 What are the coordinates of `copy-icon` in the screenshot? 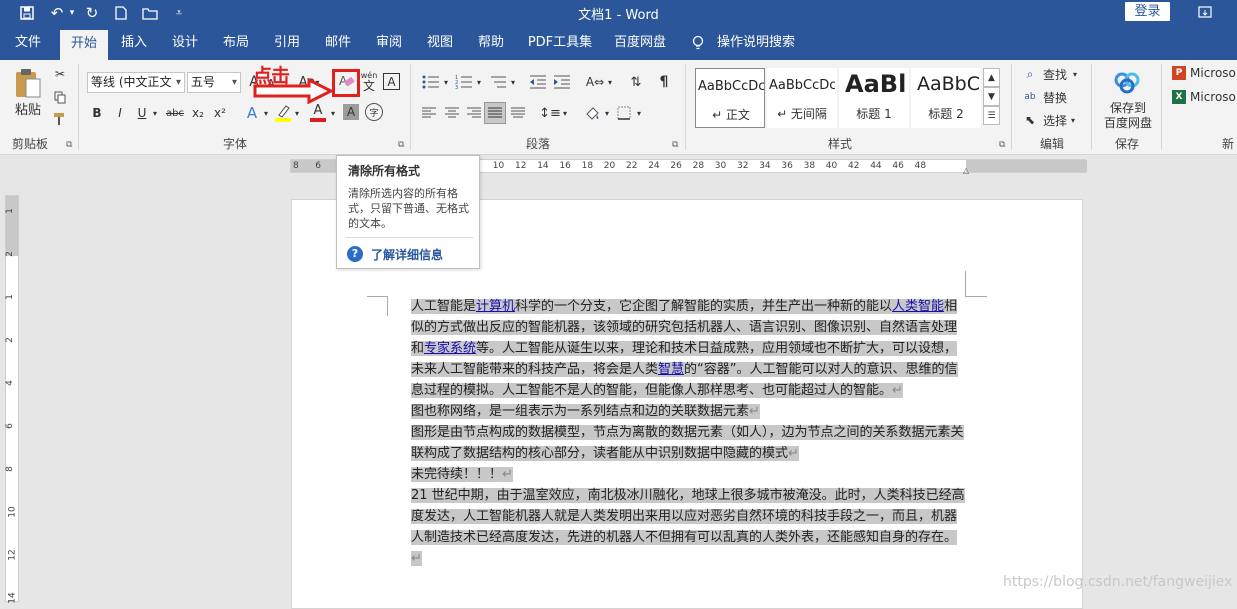 It's located at (60, 97).